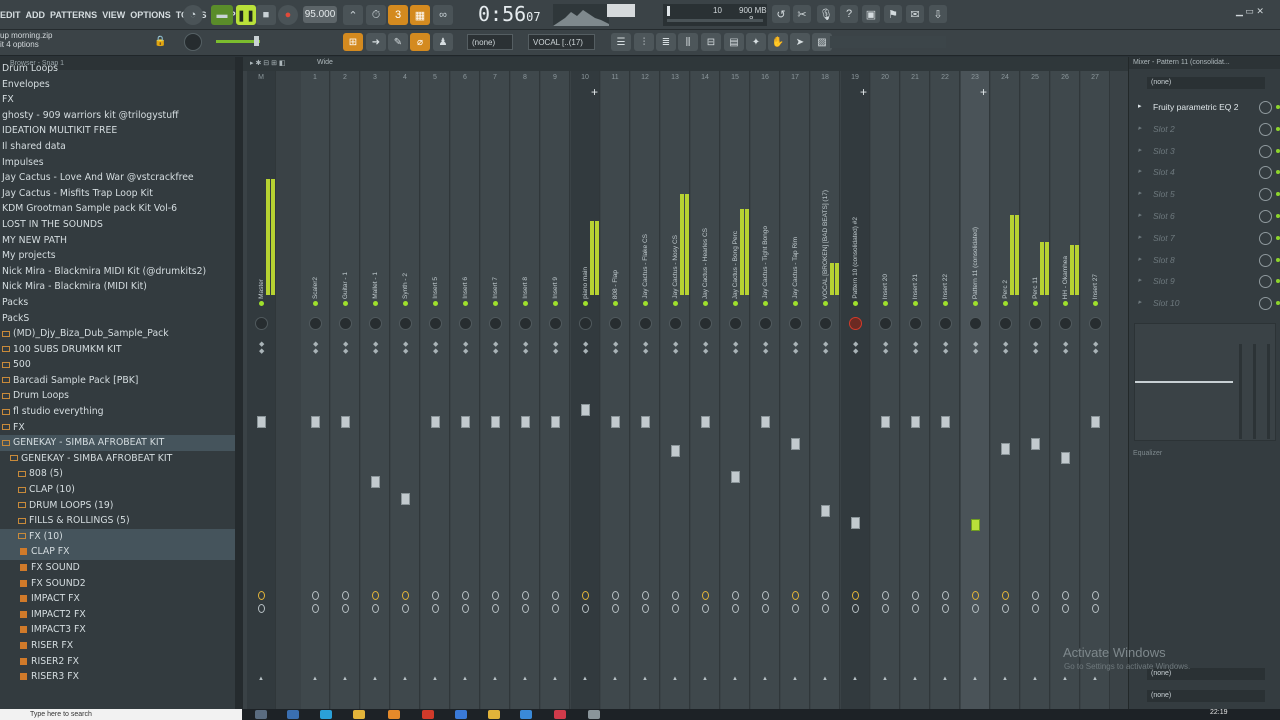 The image size is (1280, 720). What do you see at coordinates (117, 303) in the screenshot?
I see `browser-item: Packs` at bounding box center [117, 303].